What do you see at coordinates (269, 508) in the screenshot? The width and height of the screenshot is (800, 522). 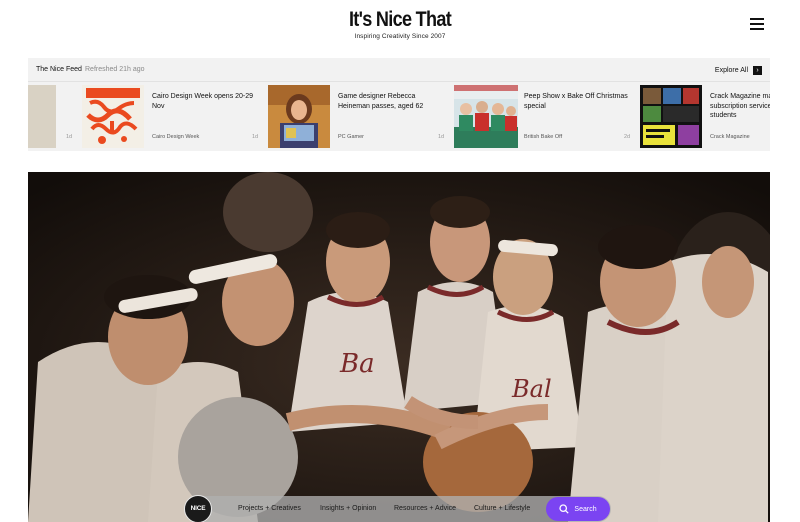 I see `nav-link-projects-creatives: Projects + Creatives` at bounding box center [269, 508].